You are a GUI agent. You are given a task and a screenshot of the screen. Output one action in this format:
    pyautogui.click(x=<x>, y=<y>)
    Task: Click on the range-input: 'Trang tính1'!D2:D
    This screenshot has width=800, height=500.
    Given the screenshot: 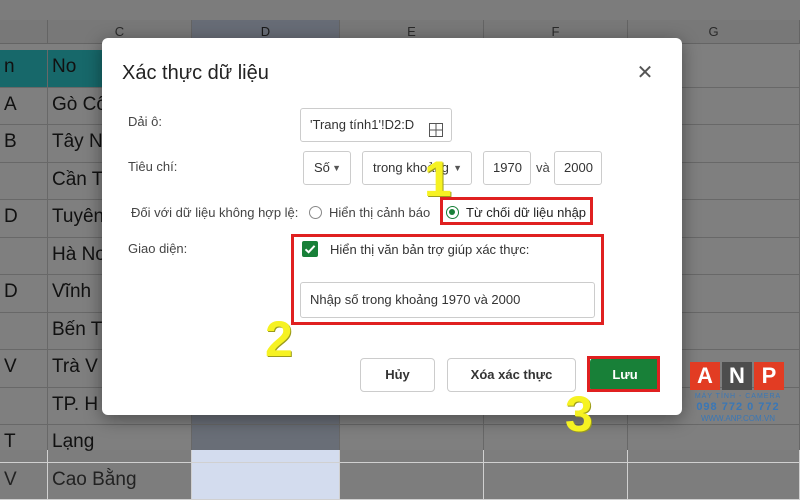 What is the action you would take?
    pyautogui.click(x=376, y=125)
    